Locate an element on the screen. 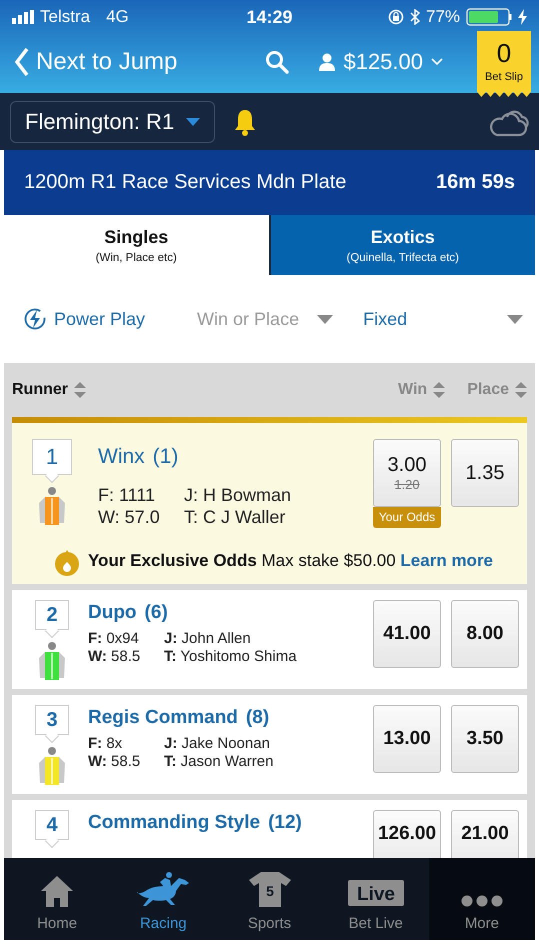 This screenshot has height=946, width=539. jockey-text: J: H Bowman is located at coordinates (238, 495).